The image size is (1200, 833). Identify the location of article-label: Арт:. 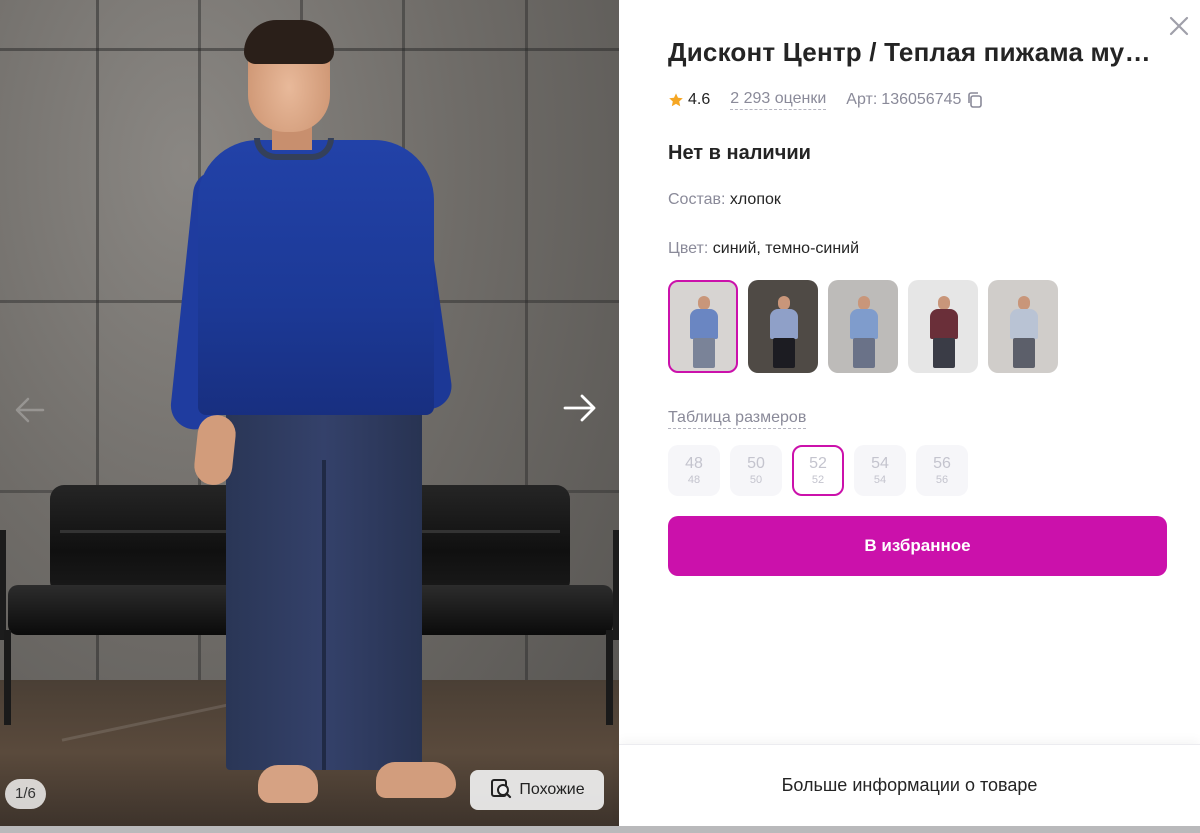
(862, 99).